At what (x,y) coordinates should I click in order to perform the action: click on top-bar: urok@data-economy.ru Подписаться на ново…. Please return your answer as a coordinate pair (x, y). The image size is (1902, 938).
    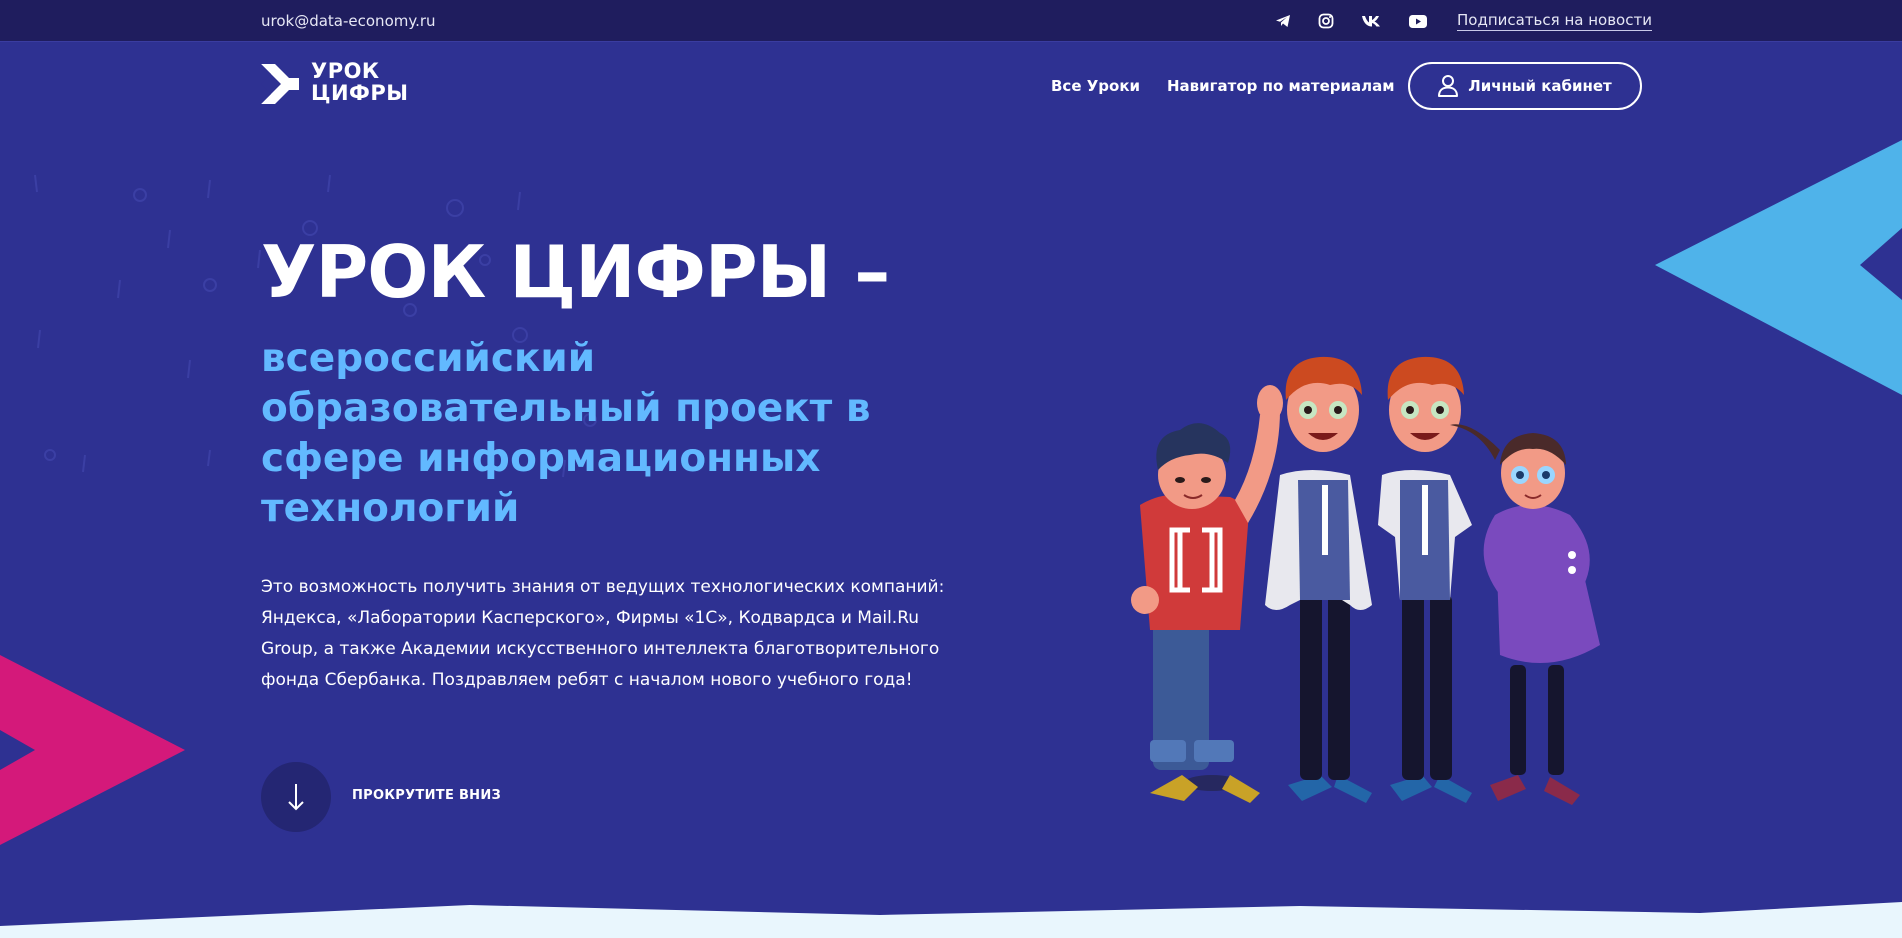
    Looking at the image, I should click on (951, 21).